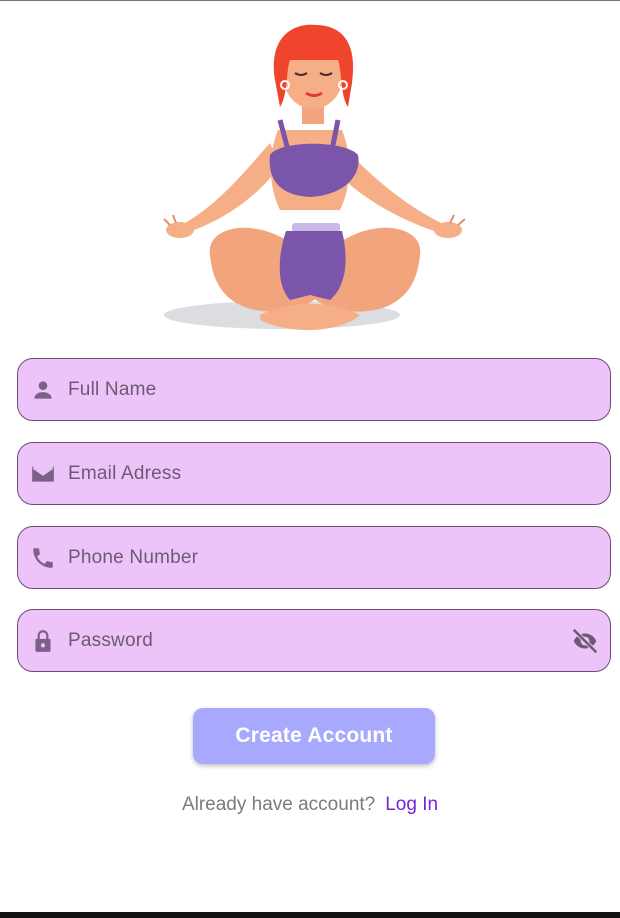  Describe the element at coordinates (411, 804) in the screenshot. I see `log-in-link: Log In` at that location.